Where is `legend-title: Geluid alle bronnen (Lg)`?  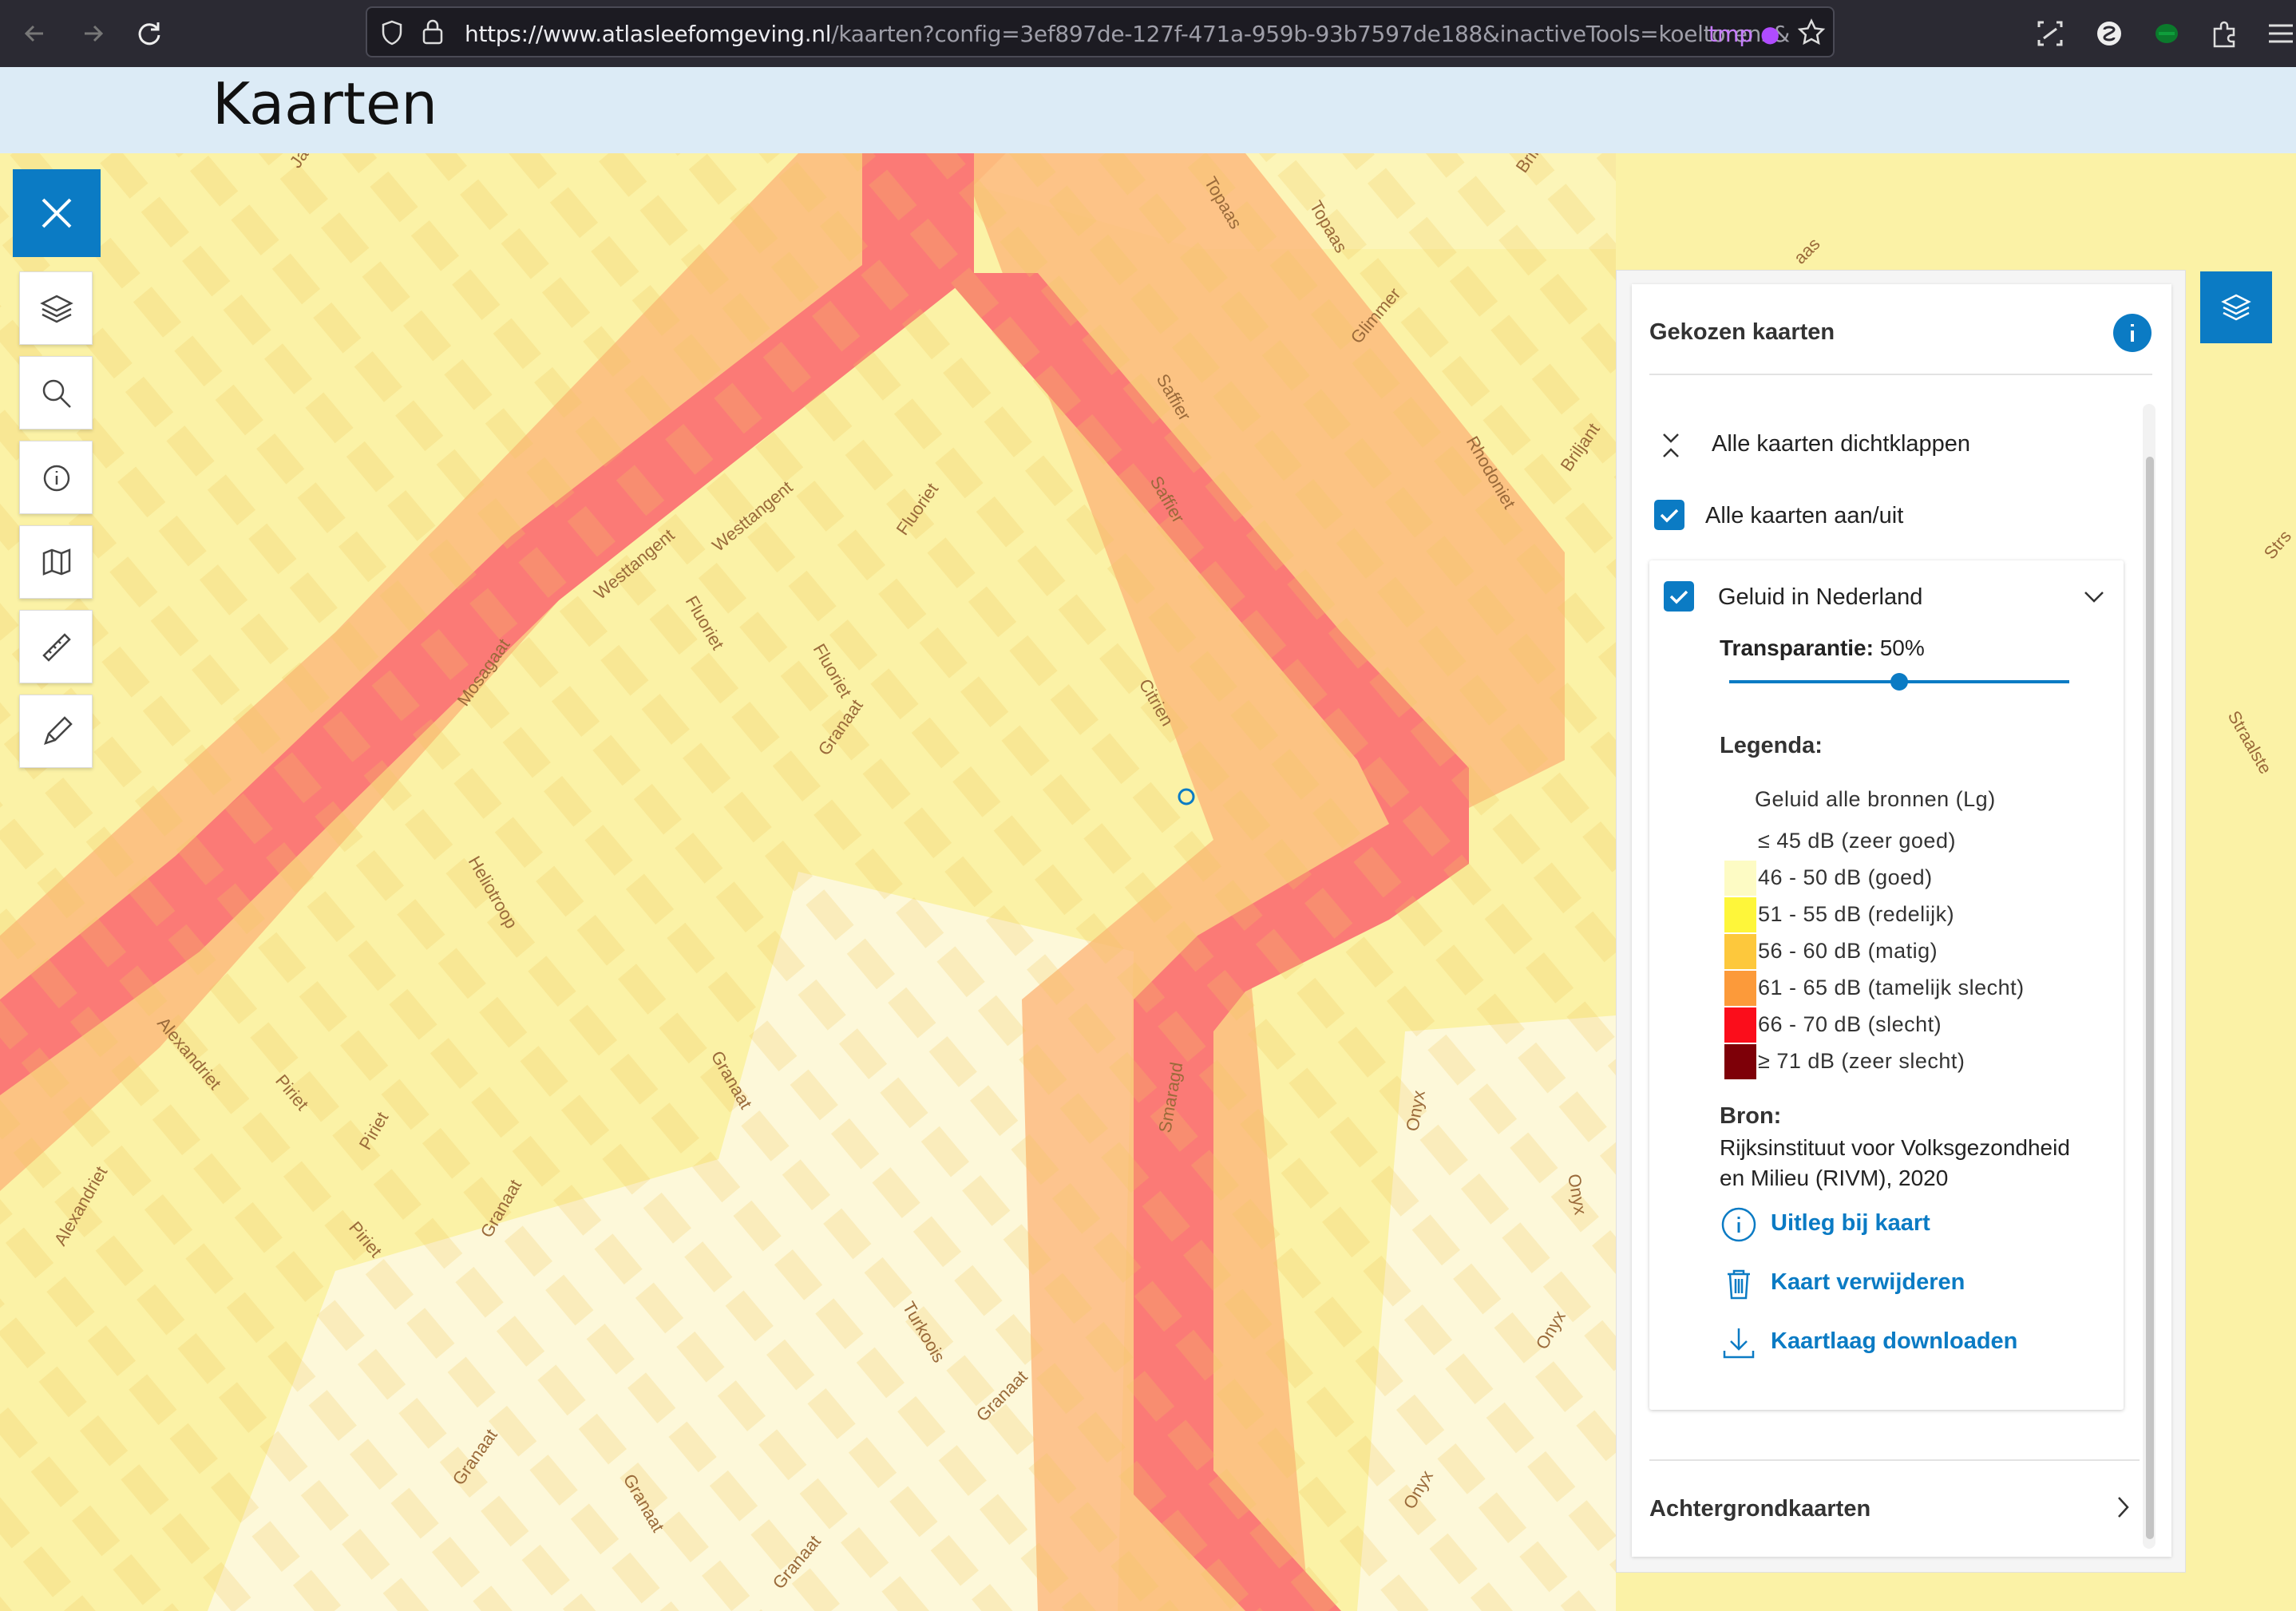 legend-title: Geluid alle bronnen (Lg) is located at coordinates (1875, 799).